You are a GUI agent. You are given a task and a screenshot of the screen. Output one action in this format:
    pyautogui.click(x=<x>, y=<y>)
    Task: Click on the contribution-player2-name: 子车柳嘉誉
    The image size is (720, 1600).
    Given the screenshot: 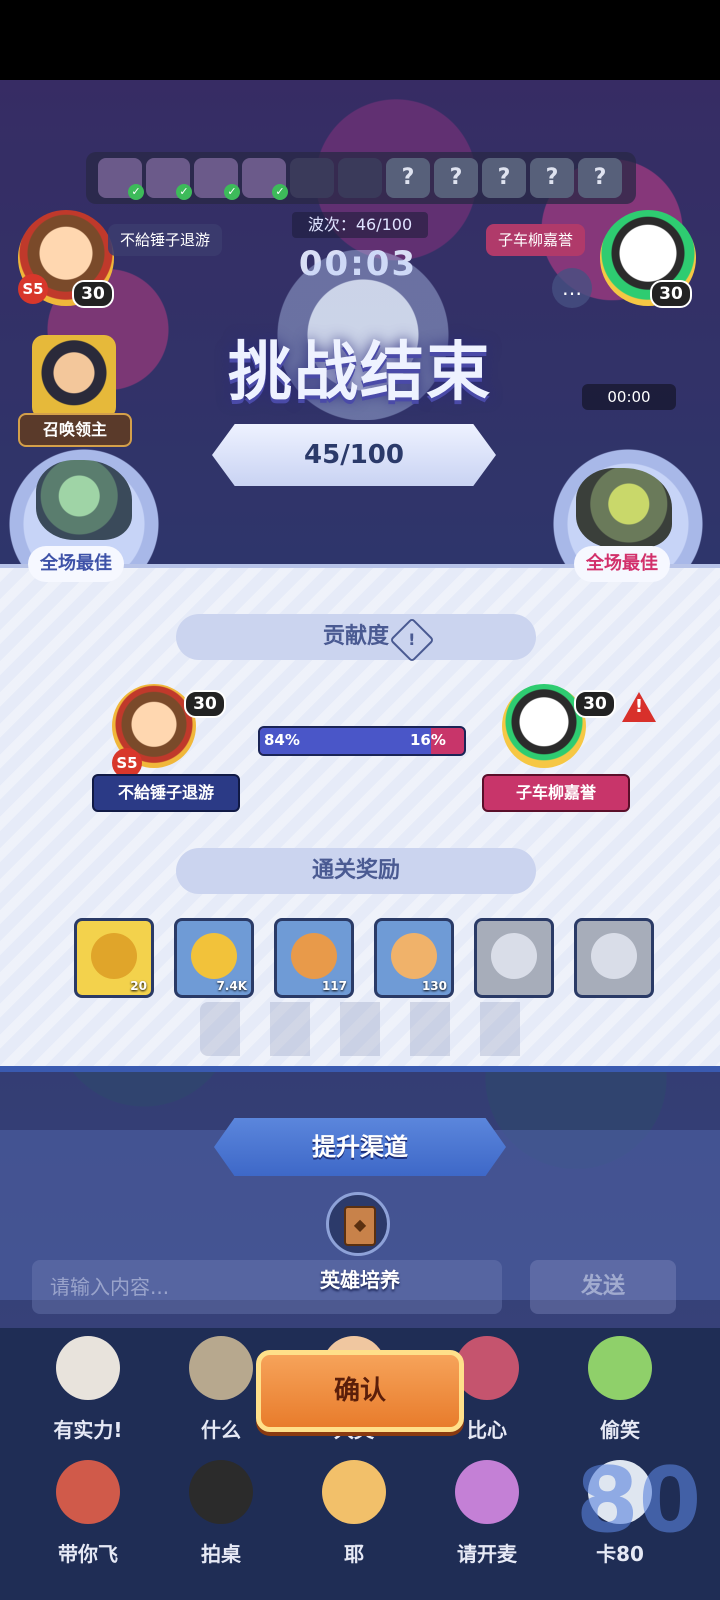 What is the action you would take?
    pyautogui.click(x=556, y=793)
    